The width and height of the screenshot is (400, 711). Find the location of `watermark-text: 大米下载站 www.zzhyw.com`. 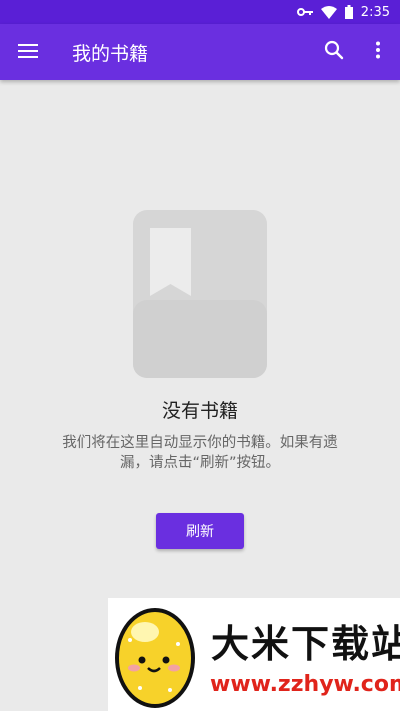

watermark-text: 大米下载站 www.zzhyw.com is located at coordinates (305, 655).